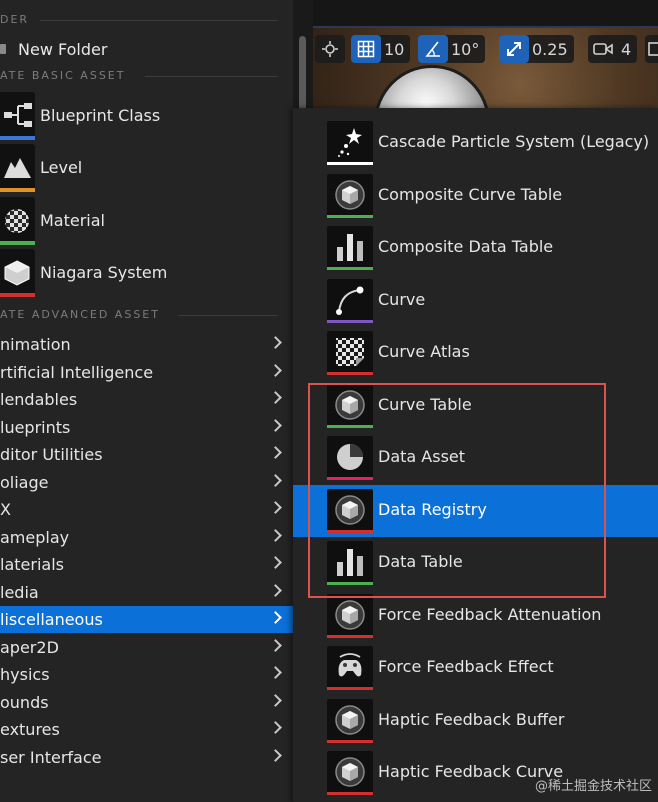 This screenshot has height=802, width=658. Describe the element at coordinates (475, 353) in the screenshot. I see `submenu-item: Curve Atlas` at that location.